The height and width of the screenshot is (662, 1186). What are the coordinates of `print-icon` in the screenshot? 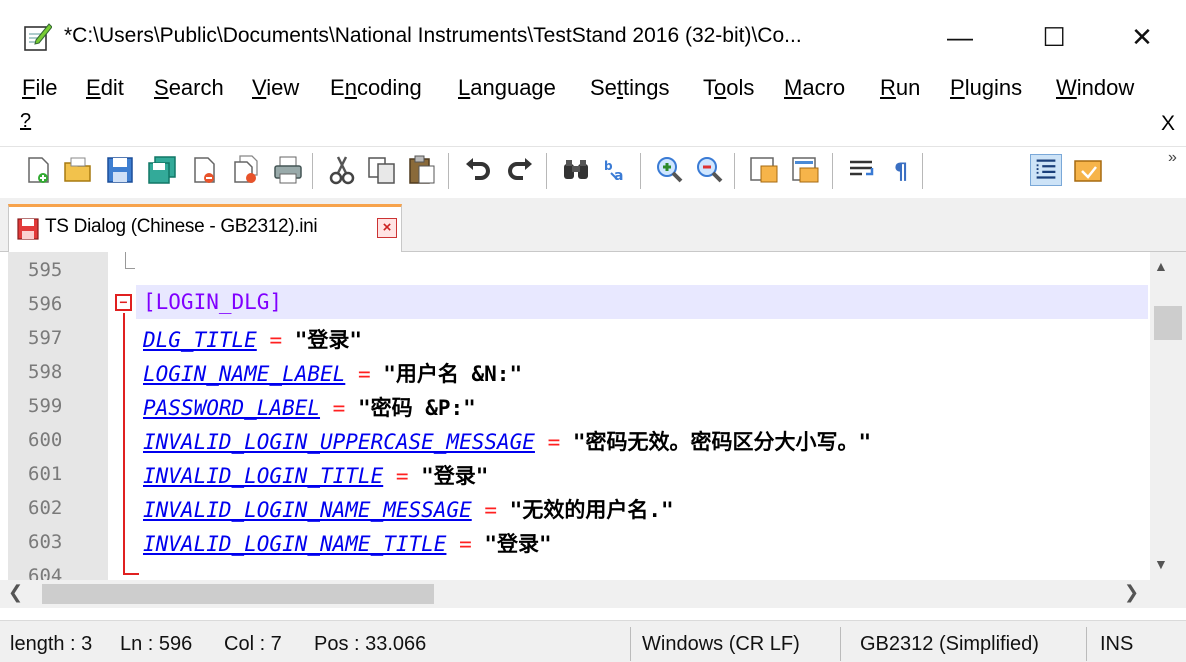 It's located at (288, 170).